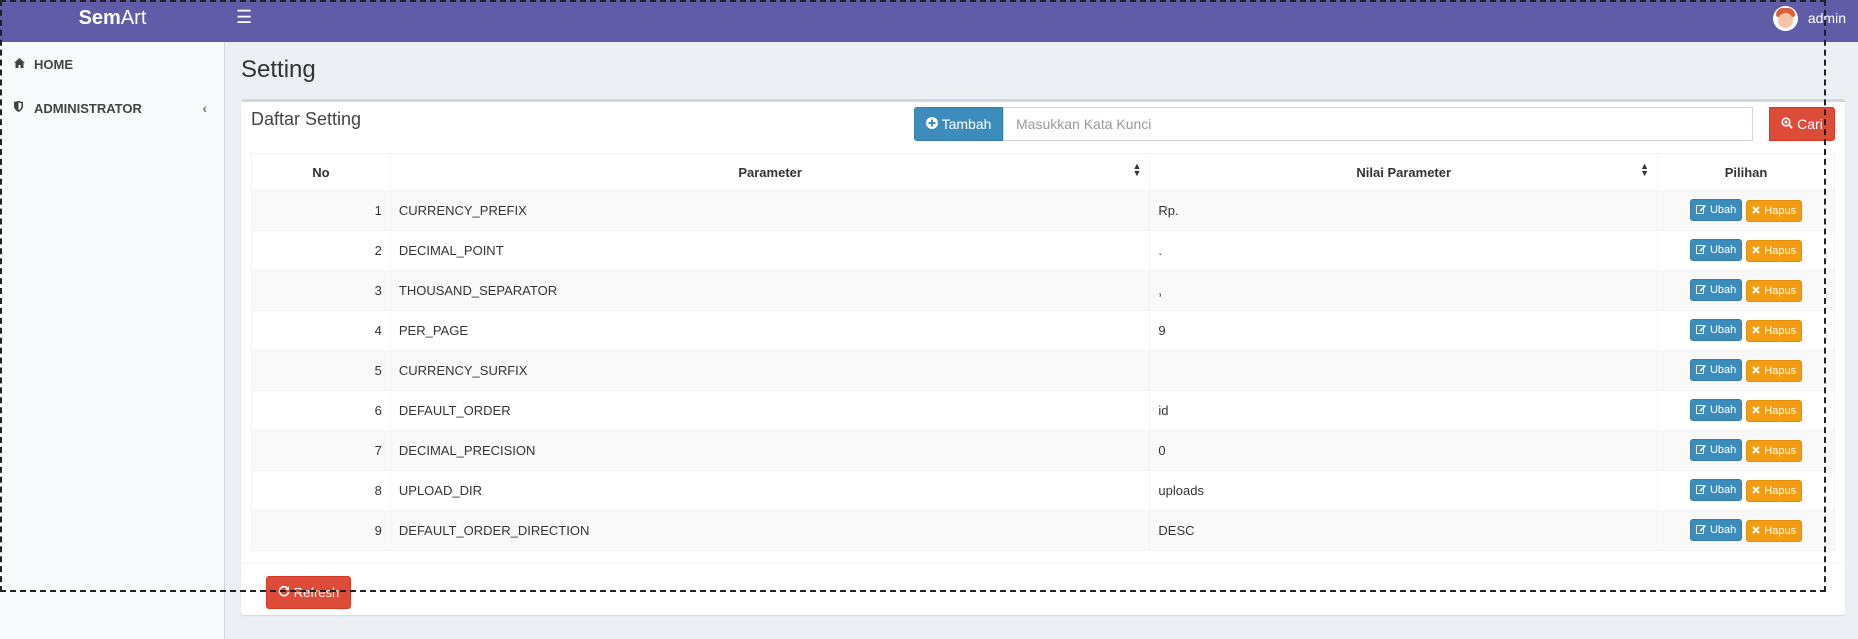 The width and height of the screenshot is (1858, 639). Describe the element at coordinates (112, 21) in the screenshot. I see `brand-logo: SemArt` at that location.